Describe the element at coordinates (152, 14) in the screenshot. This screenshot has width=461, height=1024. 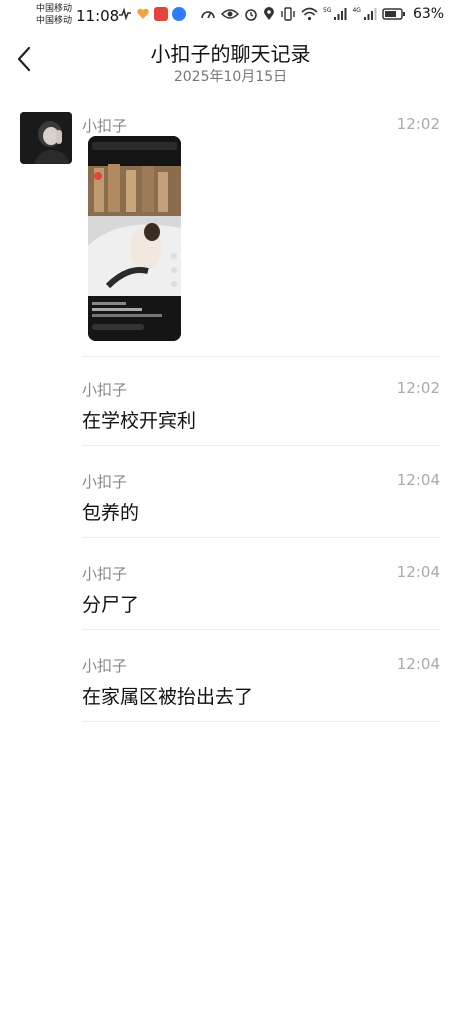
I see `notification-icons` at that location.